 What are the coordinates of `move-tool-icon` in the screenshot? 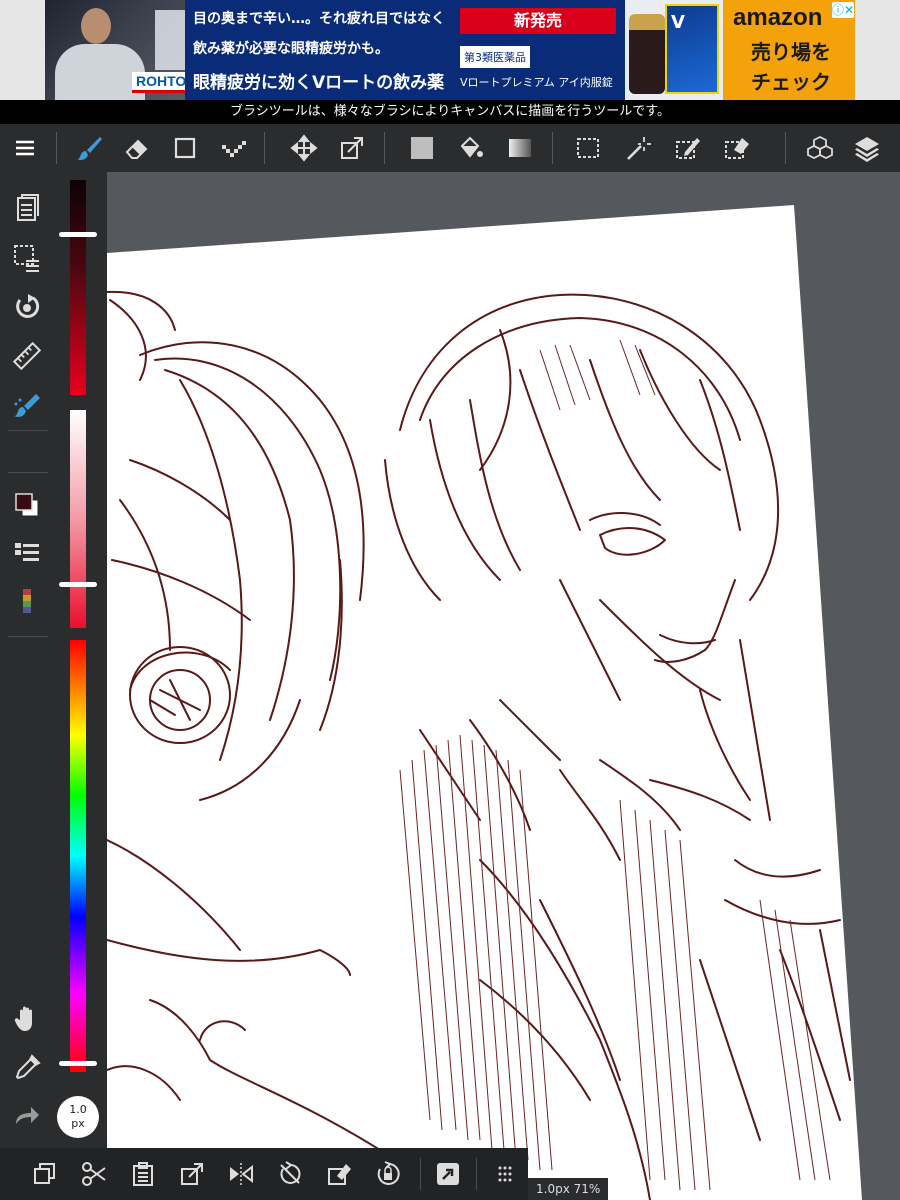 It's located at (304, 148).